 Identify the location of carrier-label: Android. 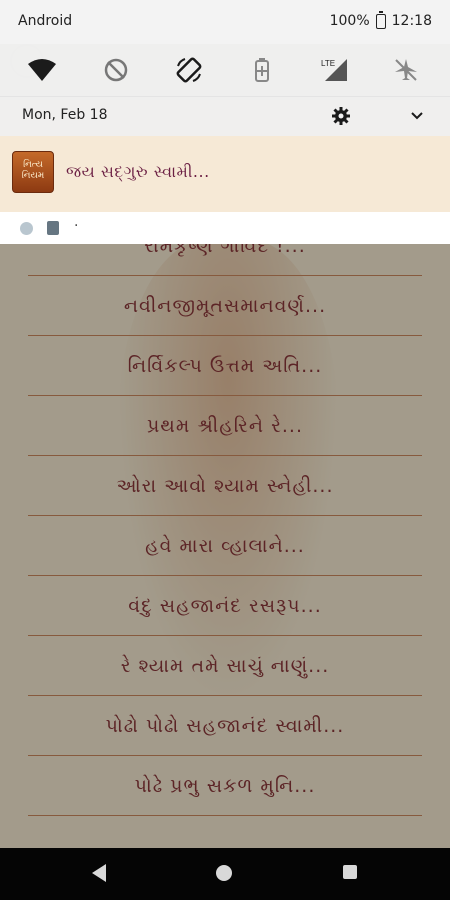
(45, 21).